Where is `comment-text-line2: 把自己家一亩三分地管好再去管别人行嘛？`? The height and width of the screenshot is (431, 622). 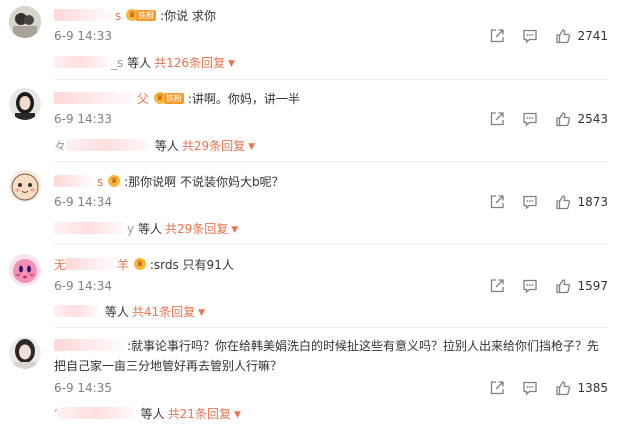 comment-text-line2: 把自己家一亩三分地管好再去管别人行嘛？ is located at coordinates (168, 366).